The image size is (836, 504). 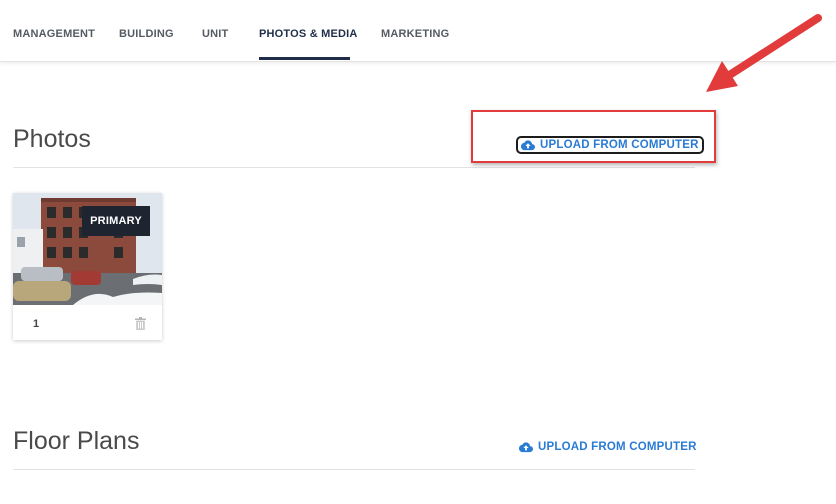 I want to click on floor-plans-section-divider, so click(x=354, y=469).